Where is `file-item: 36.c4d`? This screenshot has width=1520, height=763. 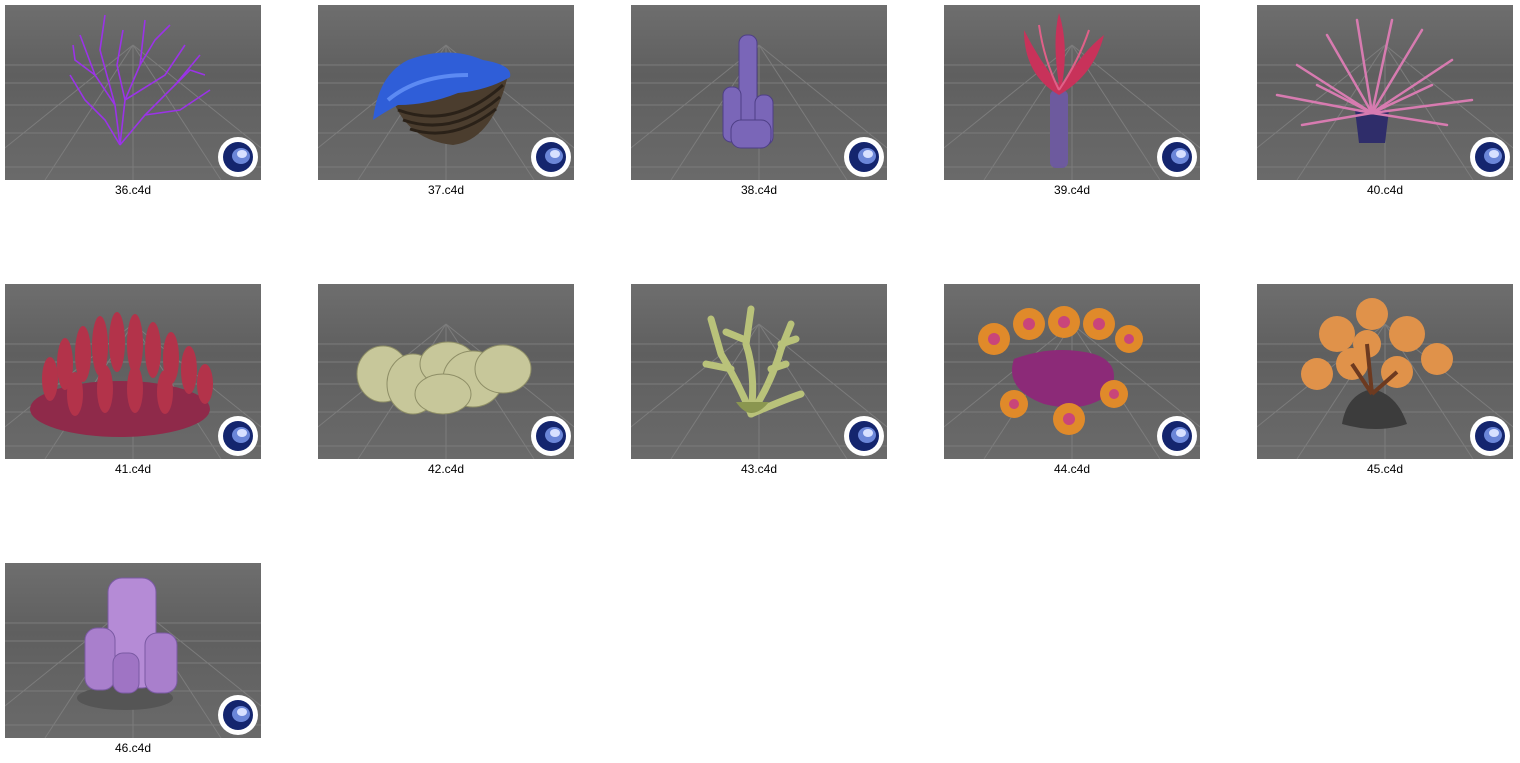
file-item: 36.c4d is located at coordinates (133, 105).